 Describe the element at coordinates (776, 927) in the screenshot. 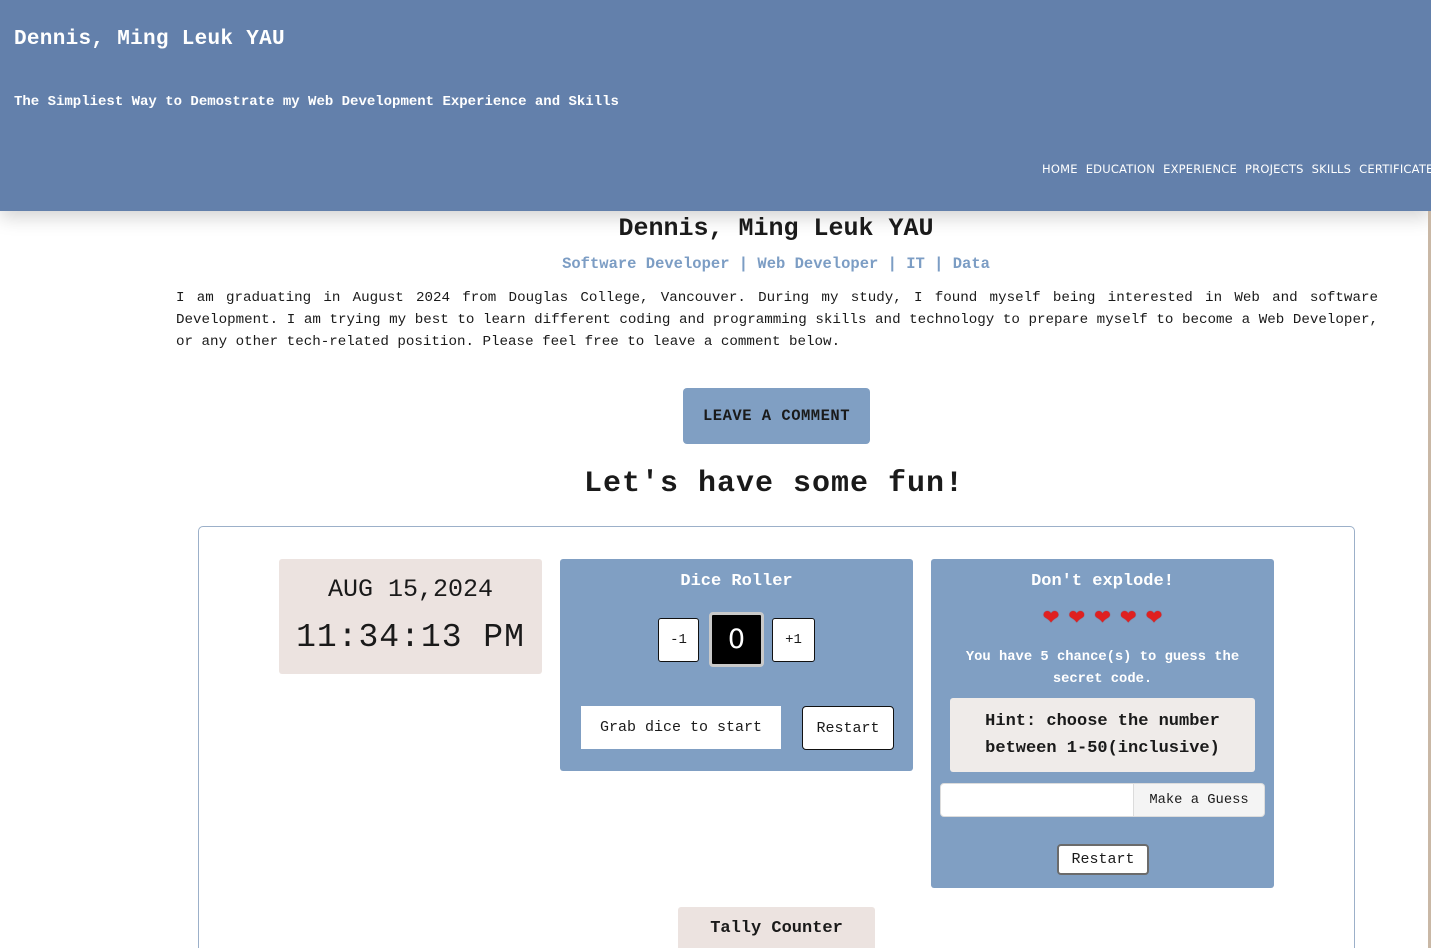

I see `tally-counter: Tally Counter` at that location.